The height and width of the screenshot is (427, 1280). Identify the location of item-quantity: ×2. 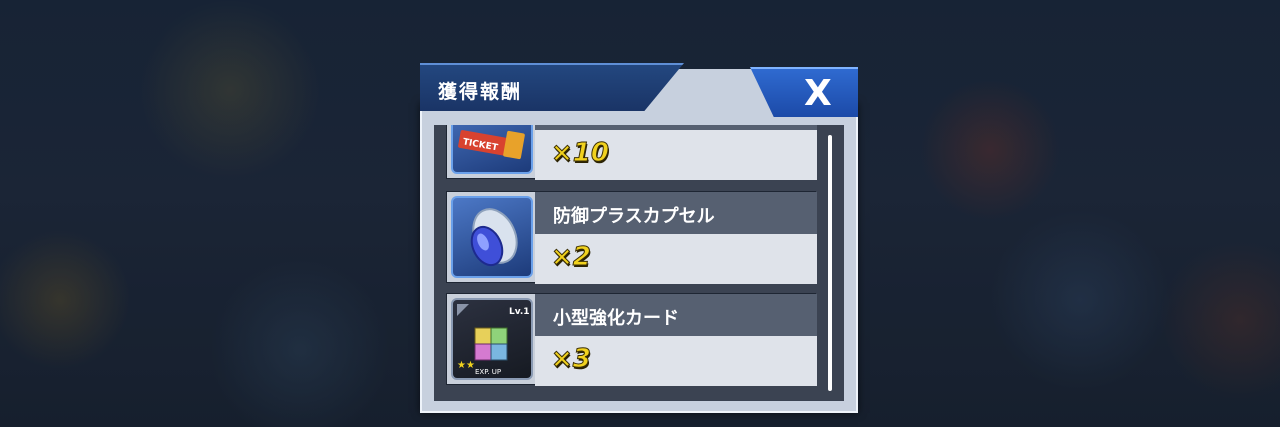
(571, 257).